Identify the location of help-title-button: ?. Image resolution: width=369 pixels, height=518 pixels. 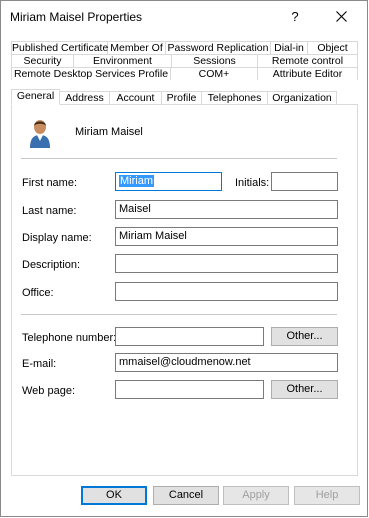
(295, 16).